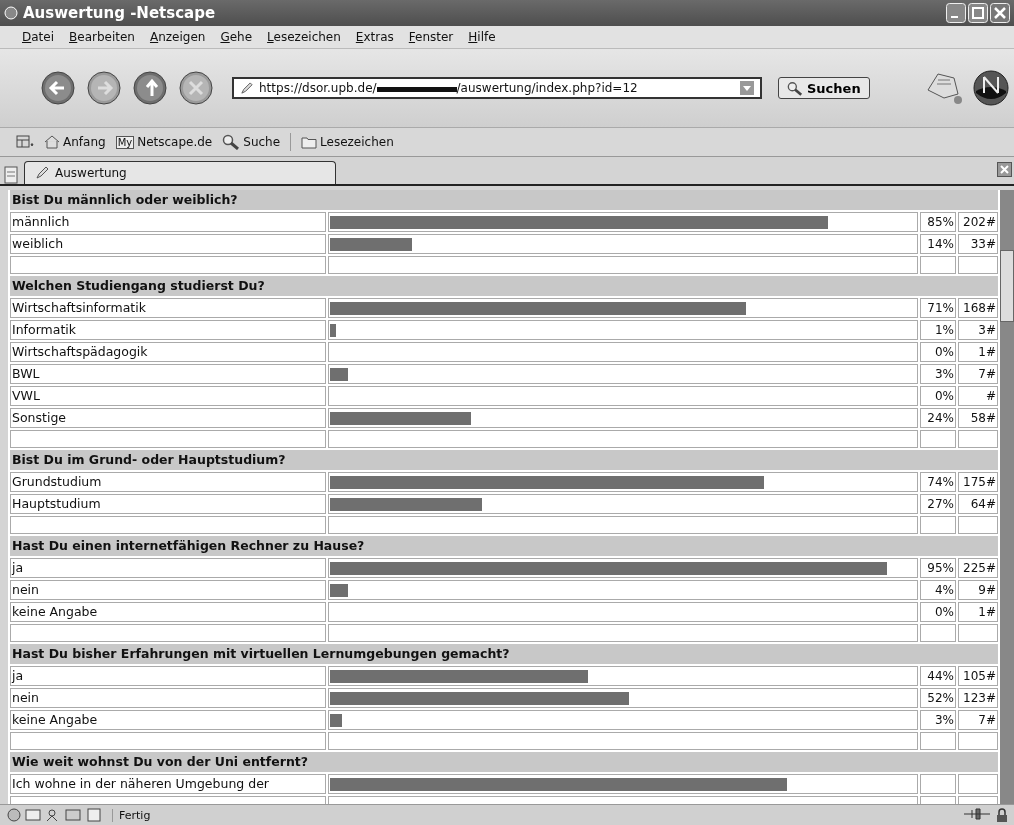 This screenshot has height=825, width=1014. Describe the element at coordinates (987, 330) in the screenshot. I see `count-value: 3#` at that location.